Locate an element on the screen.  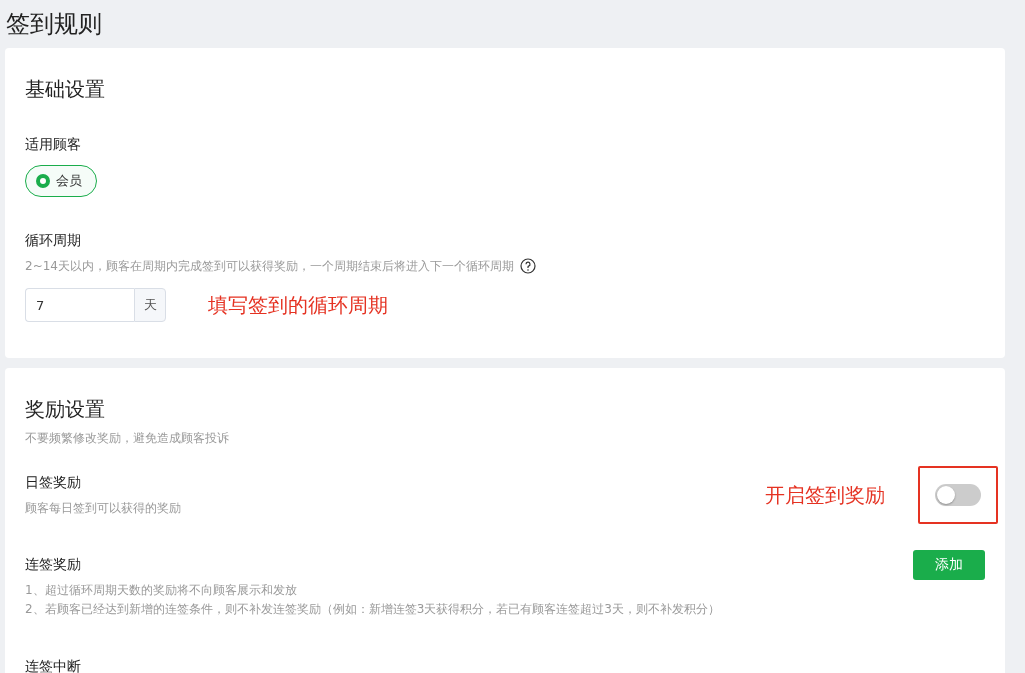
toggle-switch is located at coordinates (958, 494).